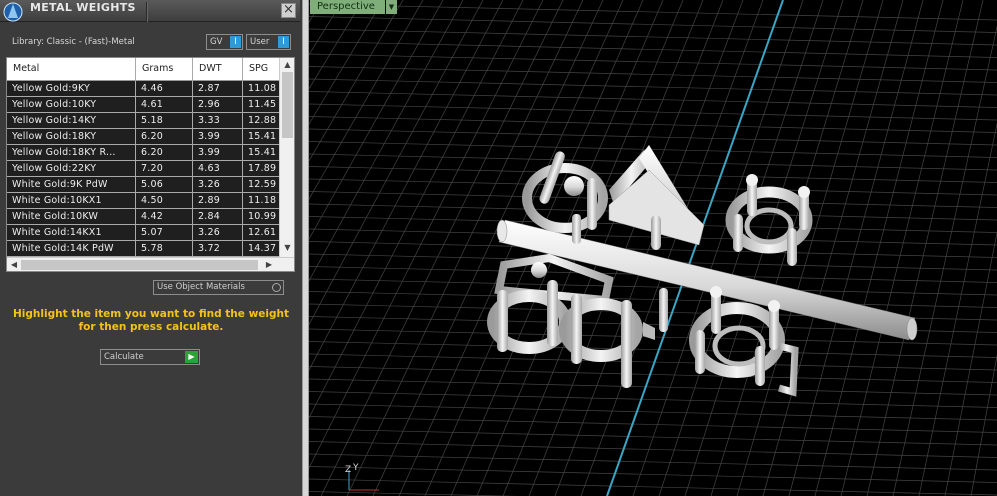  Describe the element at coordinates (218, 104) in the screenshot. I see `cell-dwt: 2.96` at that location.